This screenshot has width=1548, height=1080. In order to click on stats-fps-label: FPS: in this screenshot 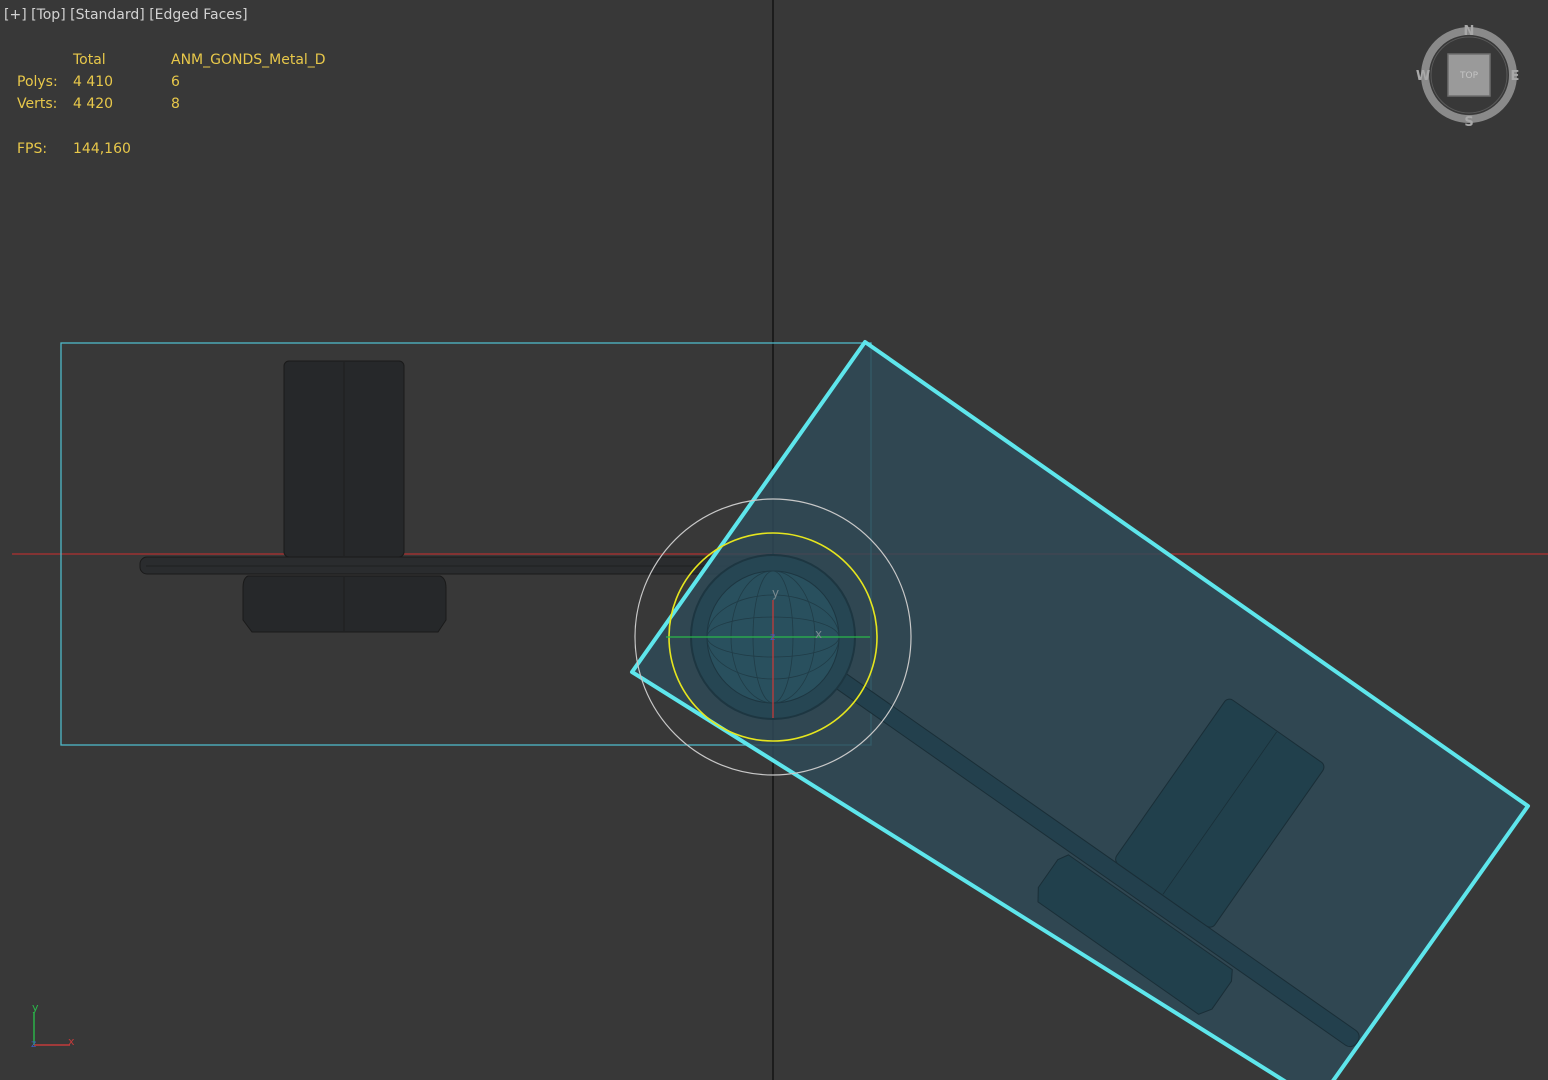, I will do `click(32, 149)`.